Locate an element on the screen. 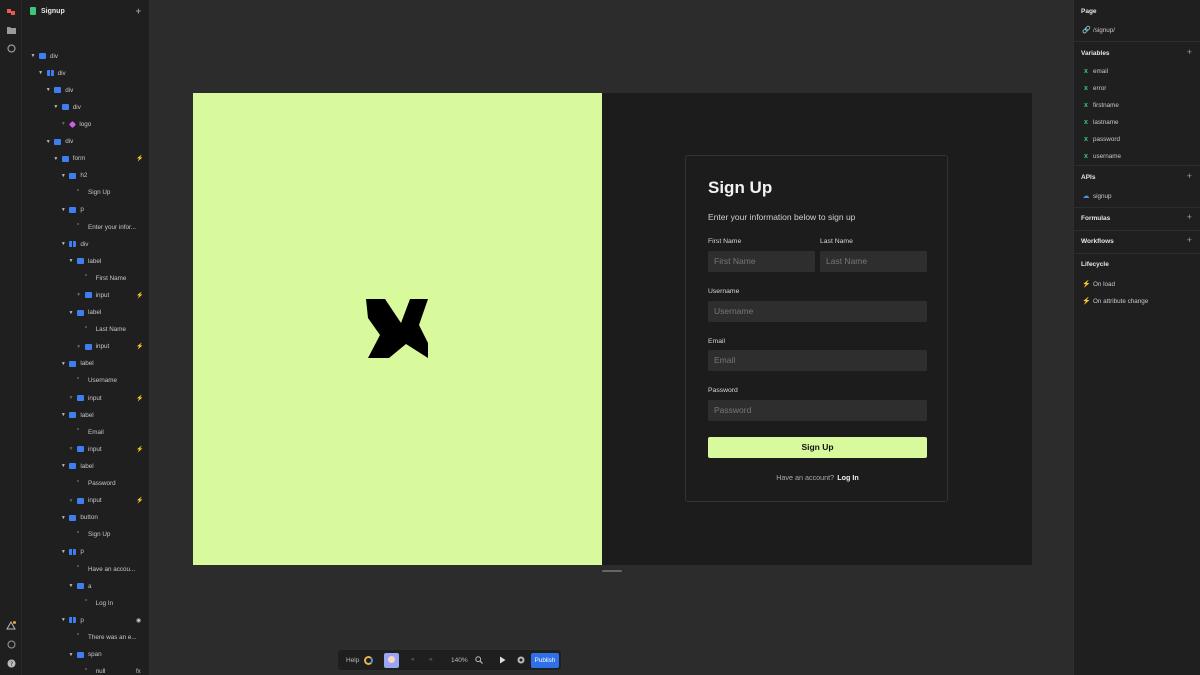  signup-button: Sign Up is located at coordinates (817, 447).